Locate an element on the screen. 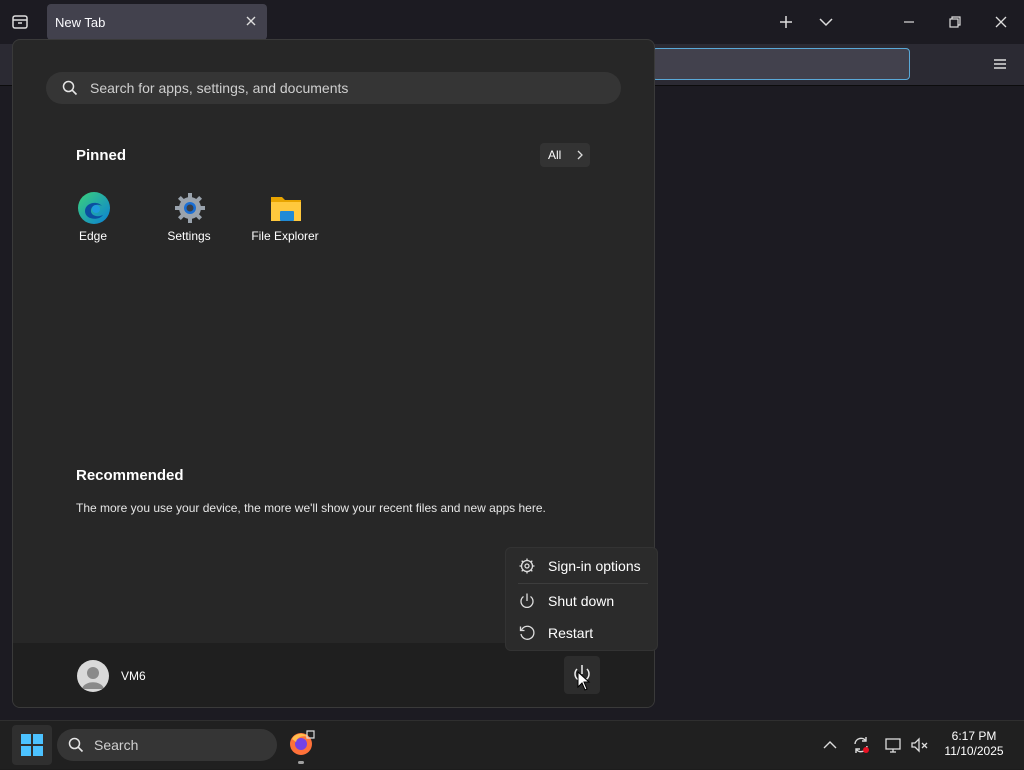 The image size is (1024, 770). all-apps-button: All is located at coordinates (565, 155).